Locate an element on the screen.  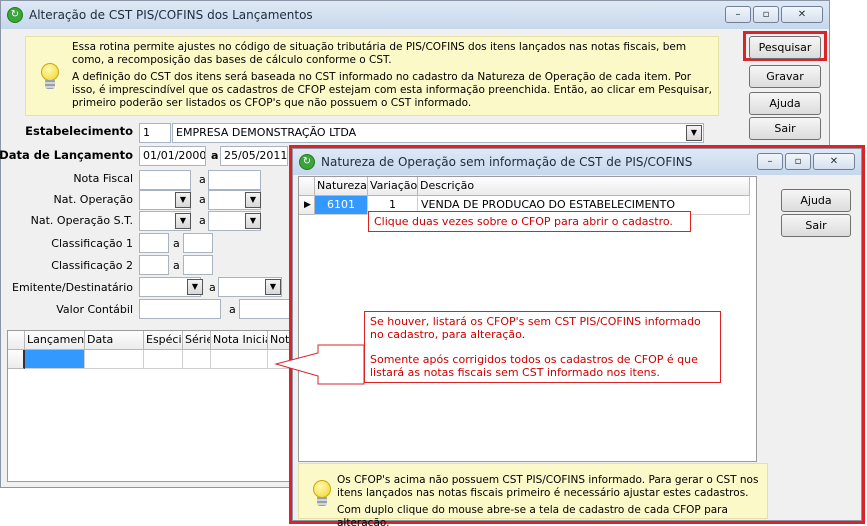
nota-fiscal-label: Nota Fiscal is located at coordinates (103, 178).